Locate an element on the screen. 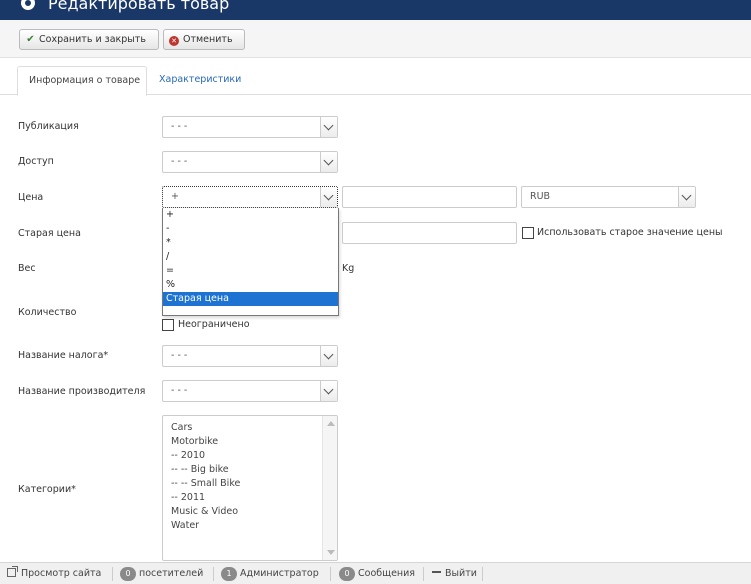  admins-status: 1 Администратор is located at coordinates (270, 573).